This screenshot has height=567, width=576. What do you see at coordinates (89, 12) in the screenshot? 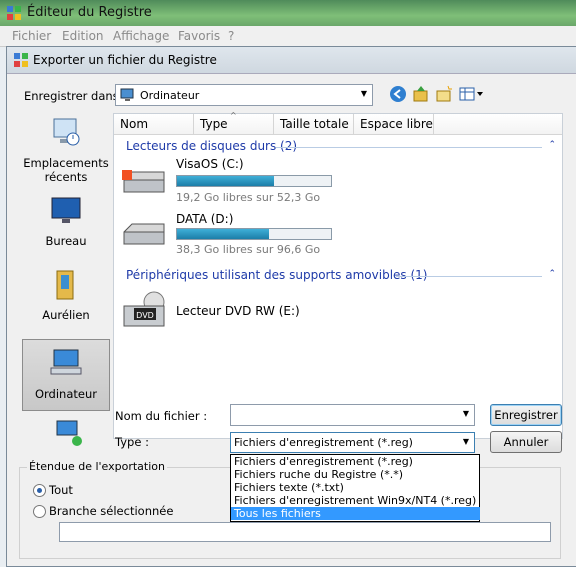
I see `app-title: Éditeur du Registre` at bounding box center [89, 12].